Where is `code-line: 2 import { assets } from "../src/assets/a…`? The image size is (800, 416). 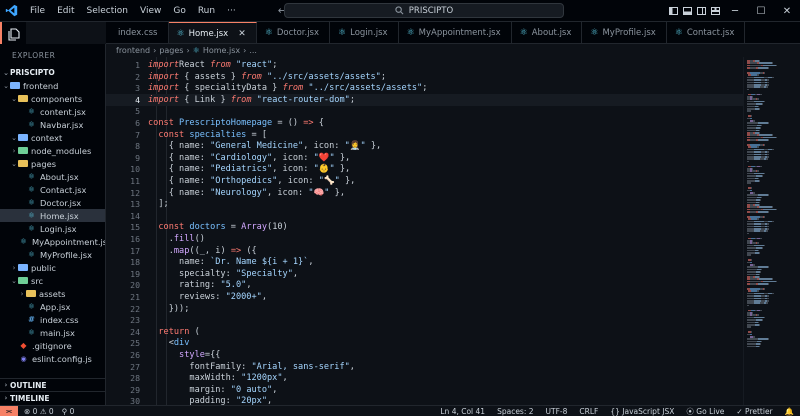
code-line: 2 import { assets } from "../src/assets/a… is located at coordinates (424, 77).